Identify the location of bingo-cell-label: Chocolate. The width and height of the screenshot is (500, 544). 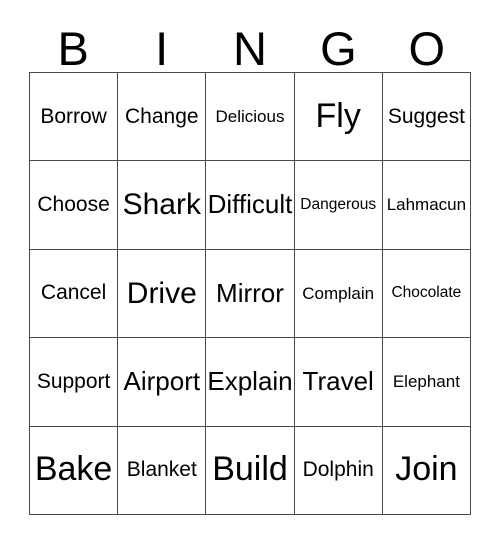
(426, 293).